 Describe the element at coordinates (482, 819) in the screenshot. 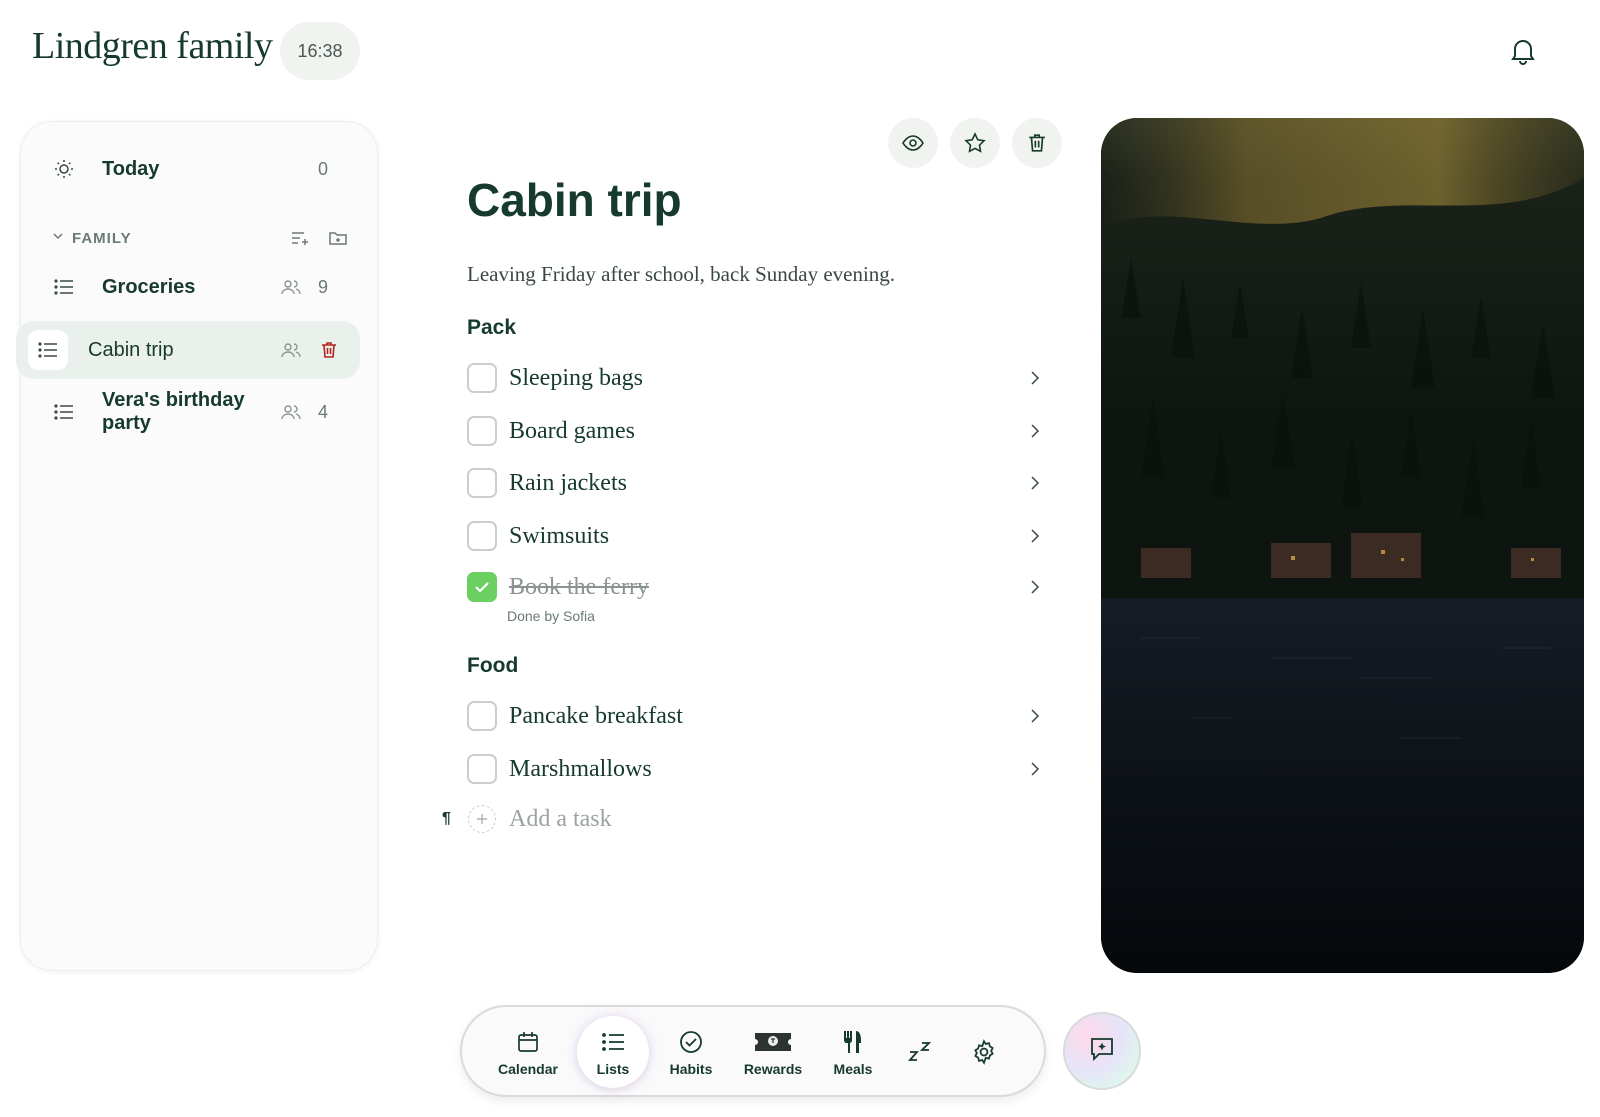

I see `plus-icon` at that location.